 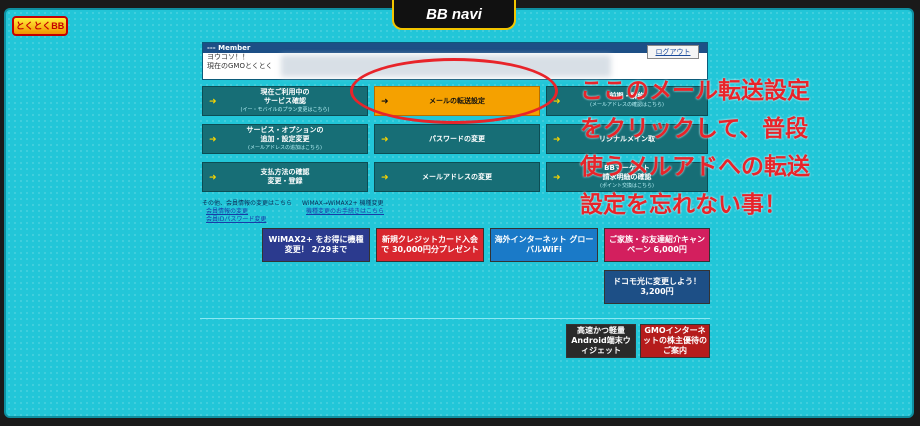 What do you see at coordinates (695, 91) in the screenshot?
I see `annotation-line: ここのメール転送設定` at bounding box center [695, 91].